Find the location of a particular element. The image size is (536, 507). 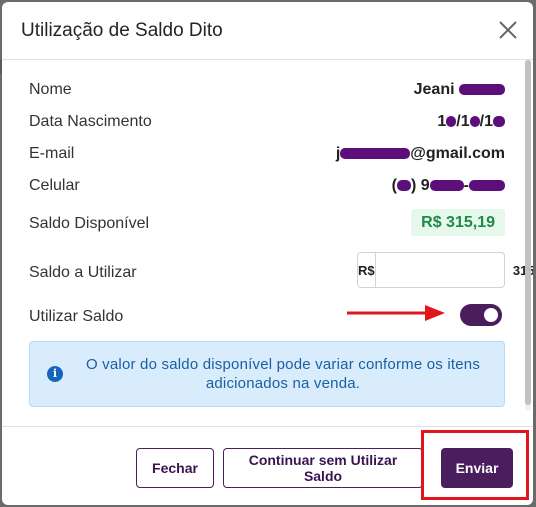

celular-value: () 9- is located at coordinates (448, 186).